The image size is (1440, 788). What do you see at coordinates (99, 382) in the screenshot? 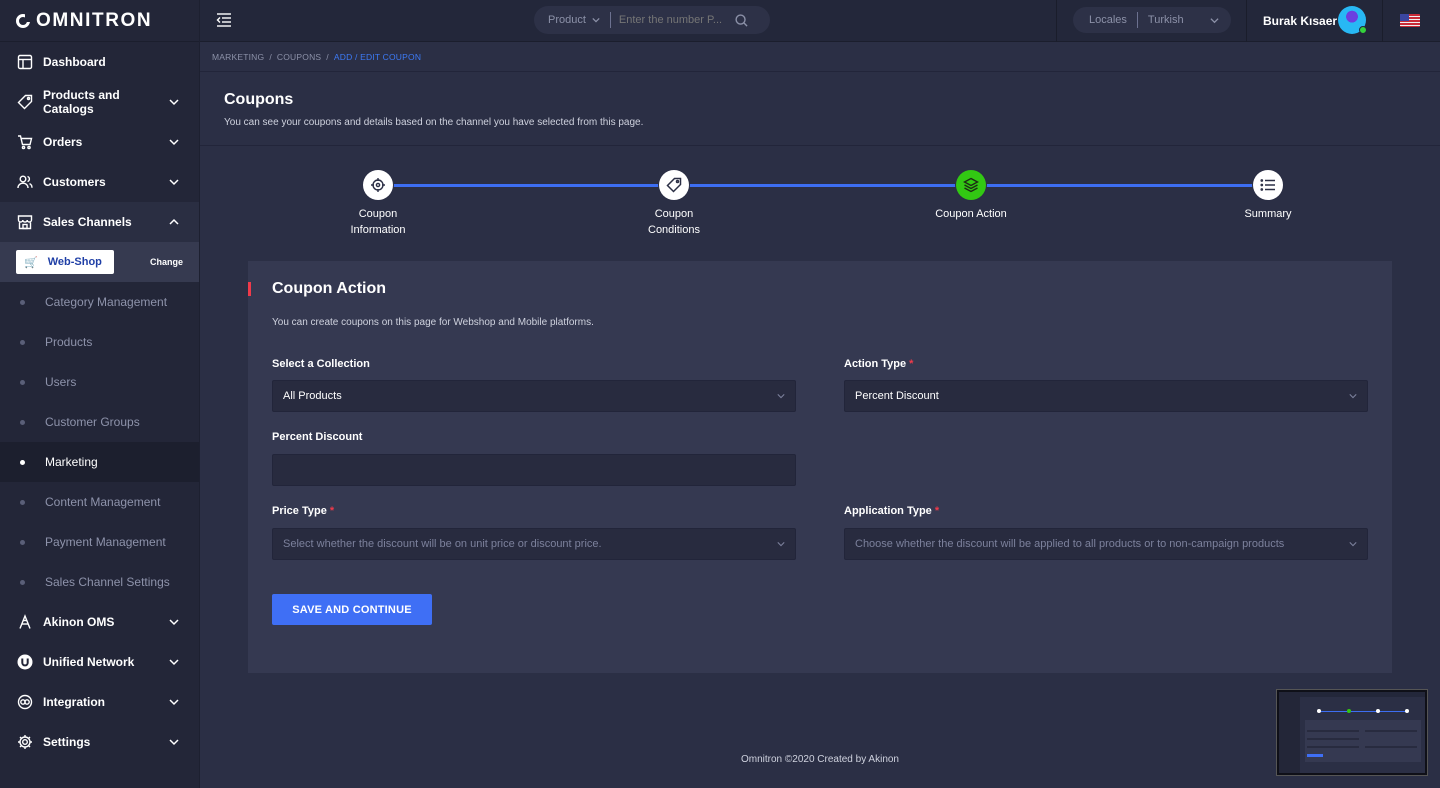
I see `sidebar-subitem-users: Users` at bounding box center [99, 382].